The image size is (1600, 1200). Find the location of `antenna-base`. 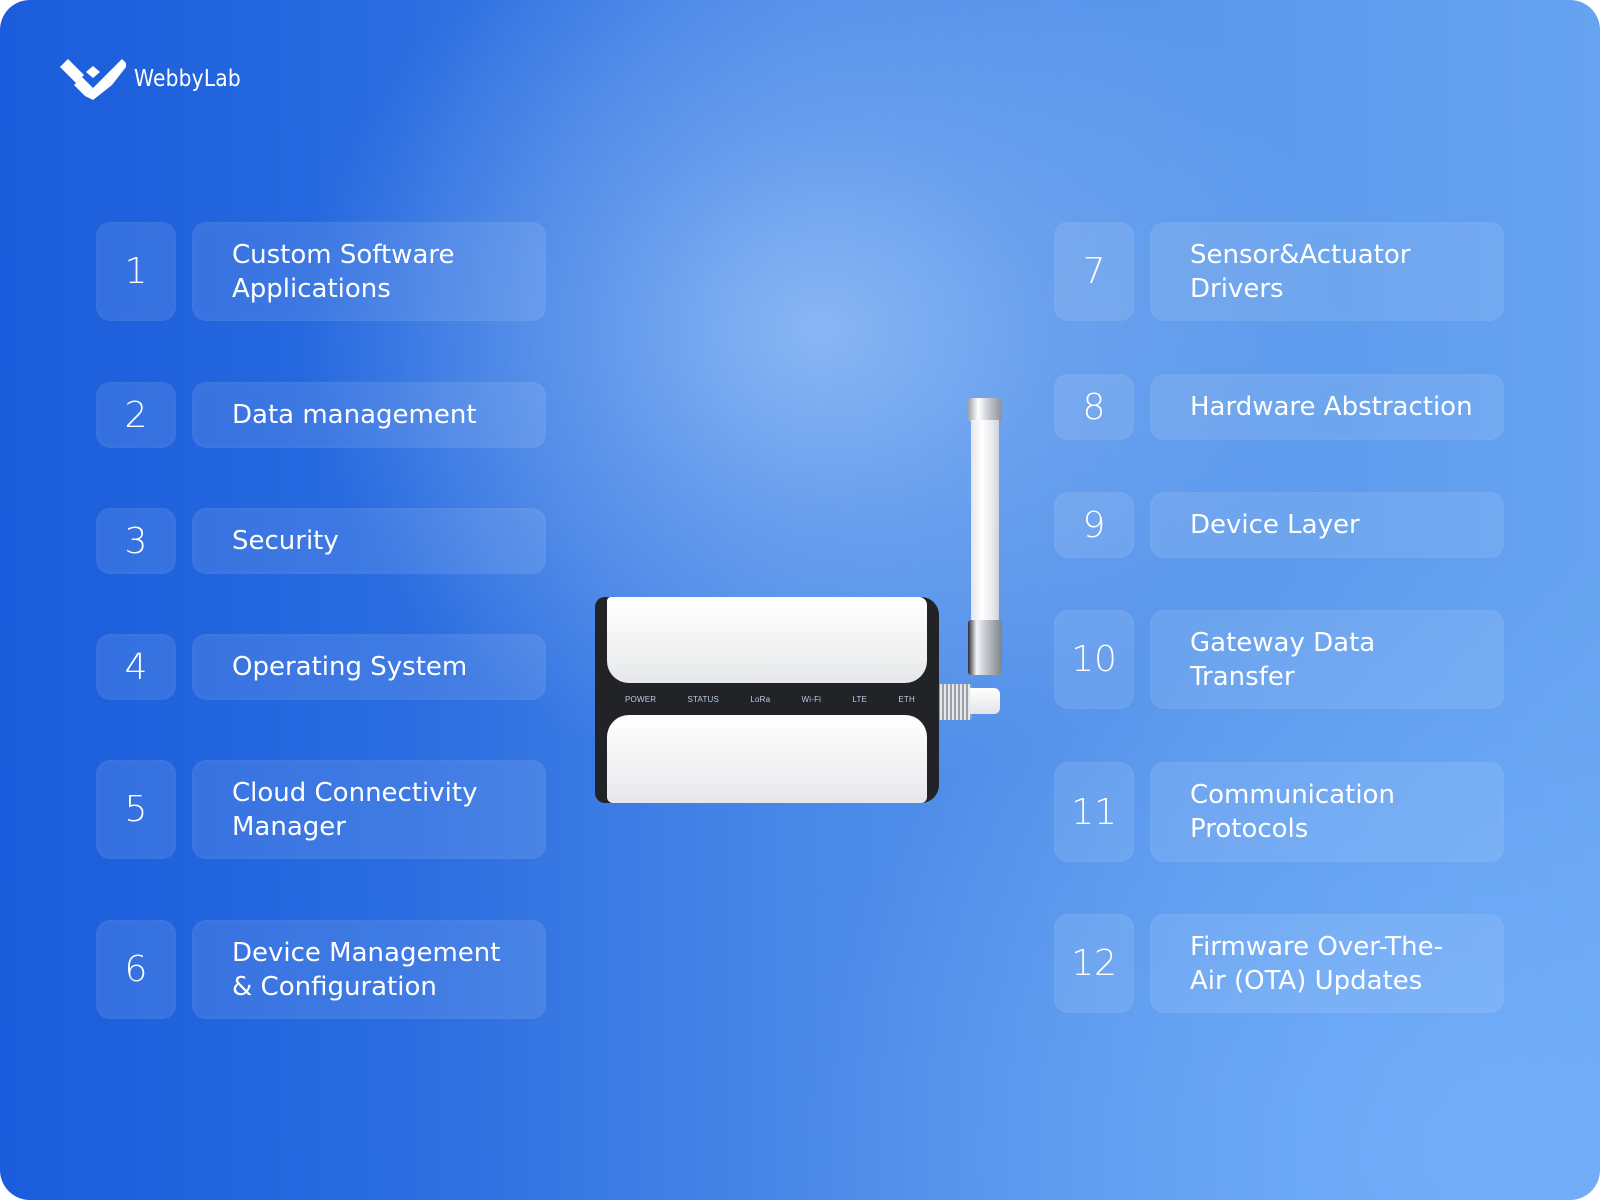

antenna-base is located at coordinates (985, 647).